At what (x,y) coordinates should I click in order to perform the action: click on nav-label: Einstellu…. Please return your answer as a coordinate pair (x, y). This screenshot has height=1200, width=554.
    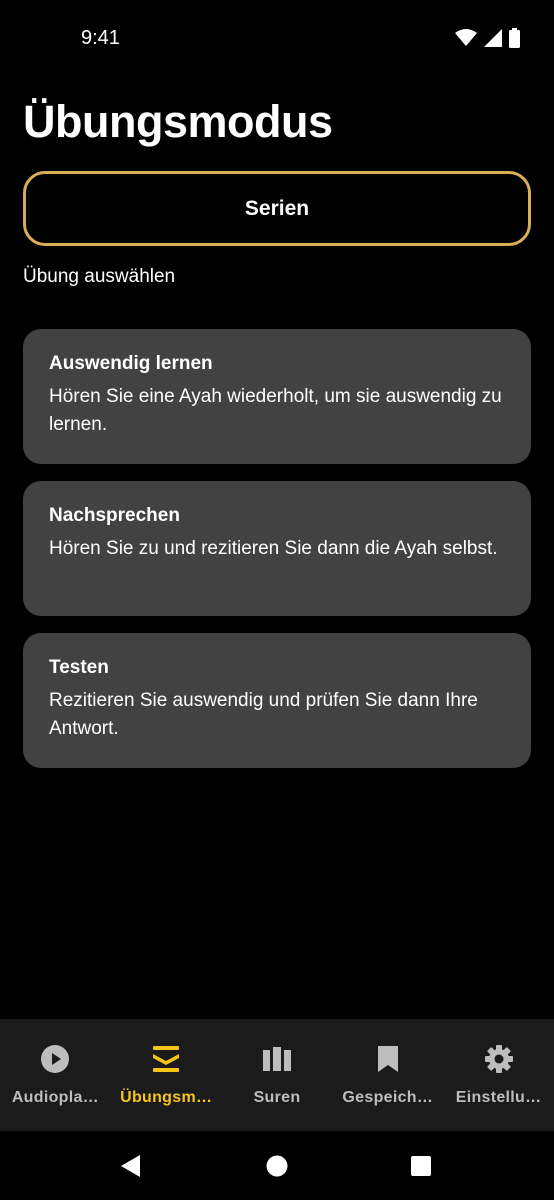
    Looking at the image, I should click on (498, 1097).